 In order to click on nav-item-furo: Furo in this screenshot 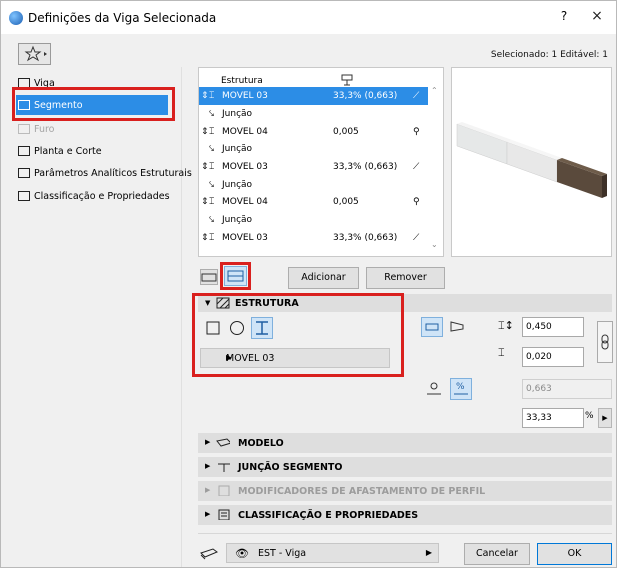, I will do `click(36, 129)`.